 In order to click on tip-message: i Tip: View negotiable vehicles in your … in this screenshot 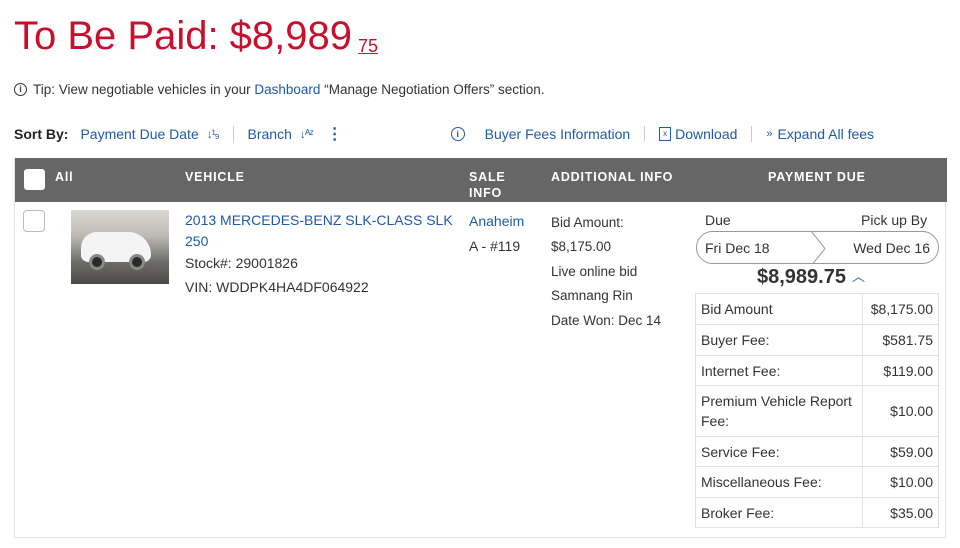, I will do `click(279, 89)`.